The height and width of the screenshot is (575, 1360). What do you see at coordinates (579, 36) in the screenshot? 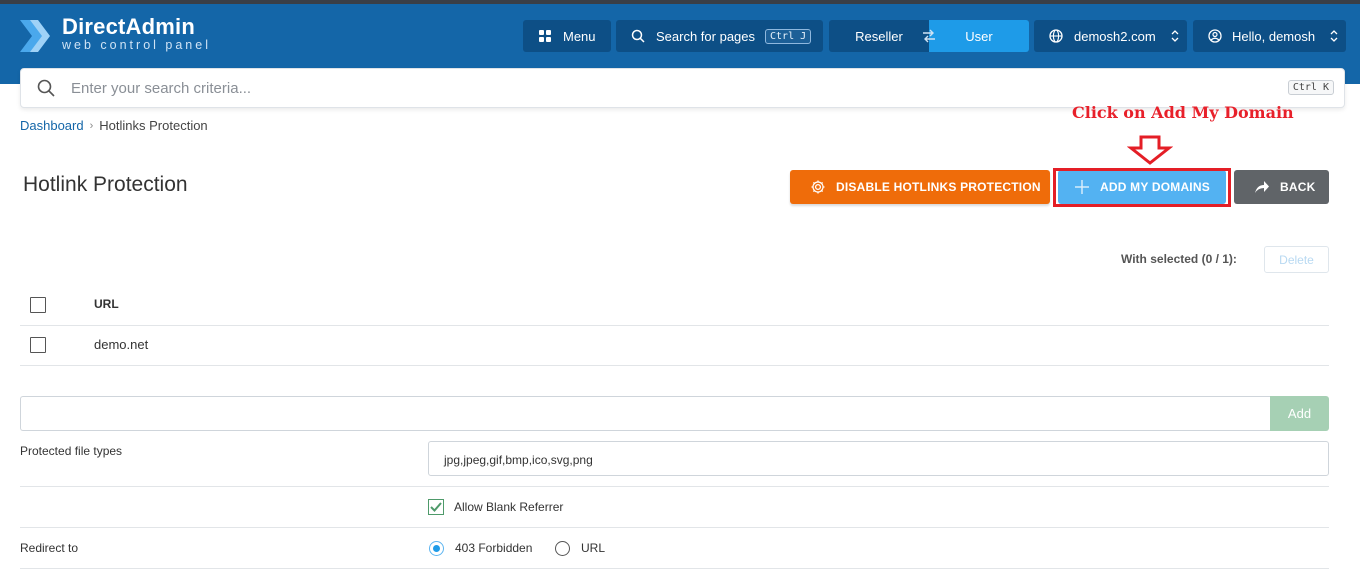
I see `menu-label: Menu` at bounding box center [579, 36].